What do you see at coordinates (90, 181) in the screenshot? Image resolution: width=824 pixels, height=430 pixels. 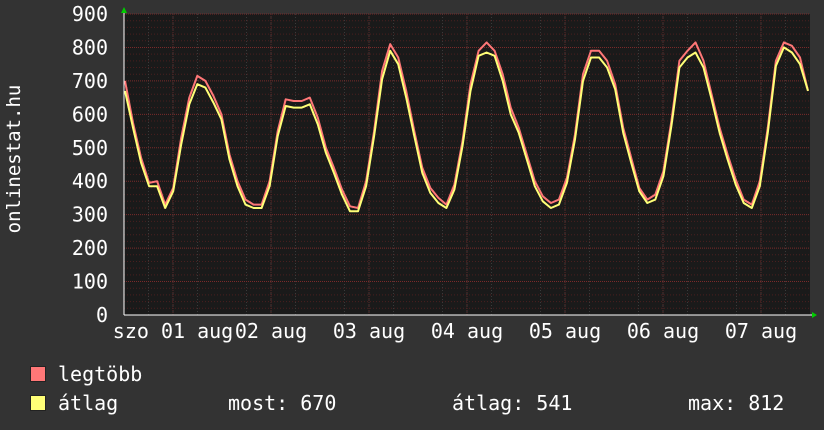 I see `y-tick-label: 400` at bounding box center [90, 181].